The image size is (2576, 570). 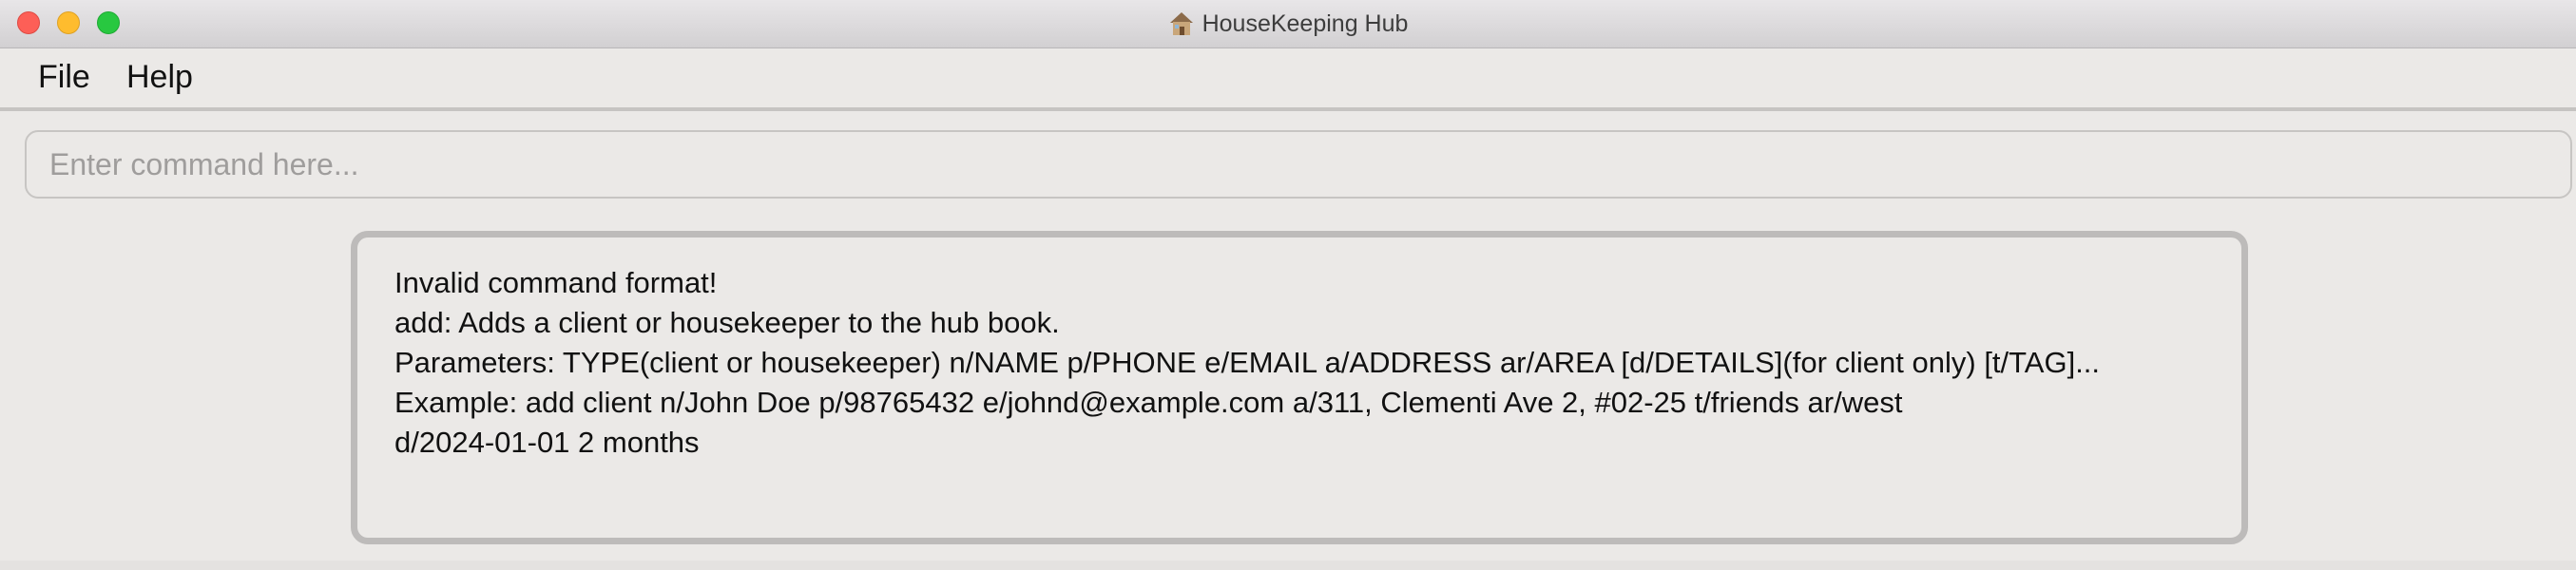 What do you see at coordinates (1298, 164) in the screenshot?
I see `command-input` at bounding box center [1298, 164].